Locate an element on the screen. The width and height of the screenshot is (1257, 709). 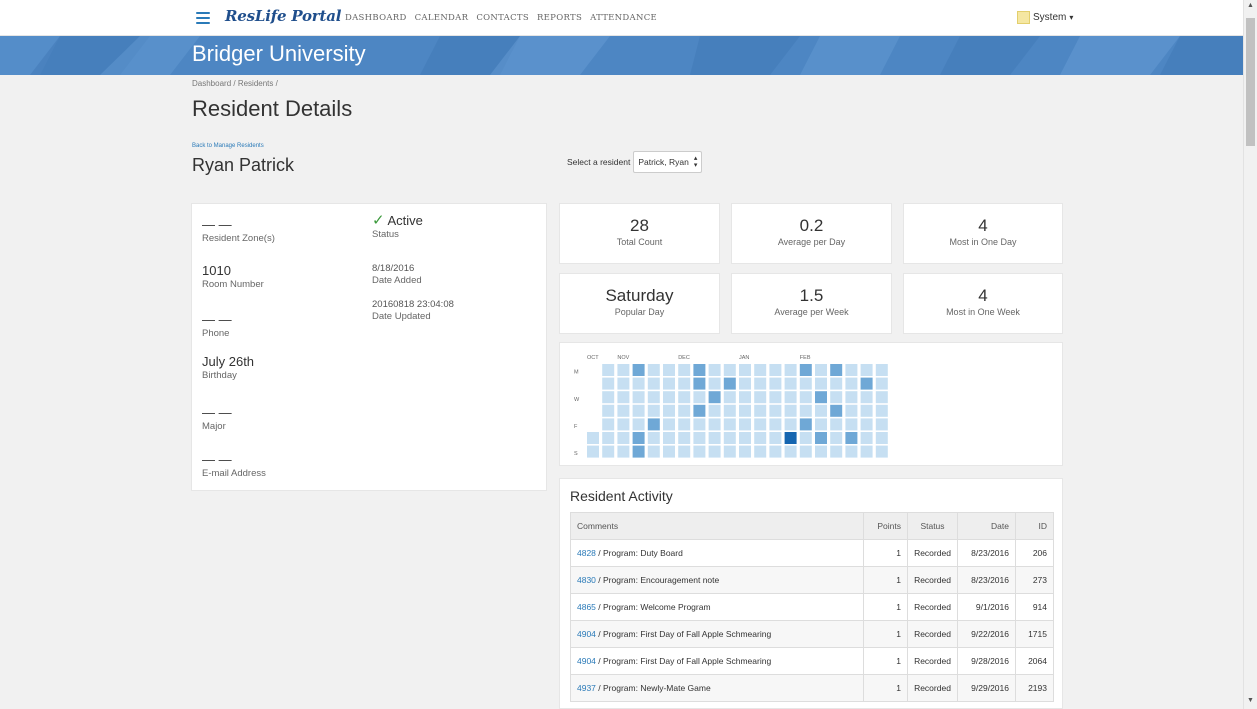
nav-link-dashboard: DASHBOARD is located at coordinates (376, 18).